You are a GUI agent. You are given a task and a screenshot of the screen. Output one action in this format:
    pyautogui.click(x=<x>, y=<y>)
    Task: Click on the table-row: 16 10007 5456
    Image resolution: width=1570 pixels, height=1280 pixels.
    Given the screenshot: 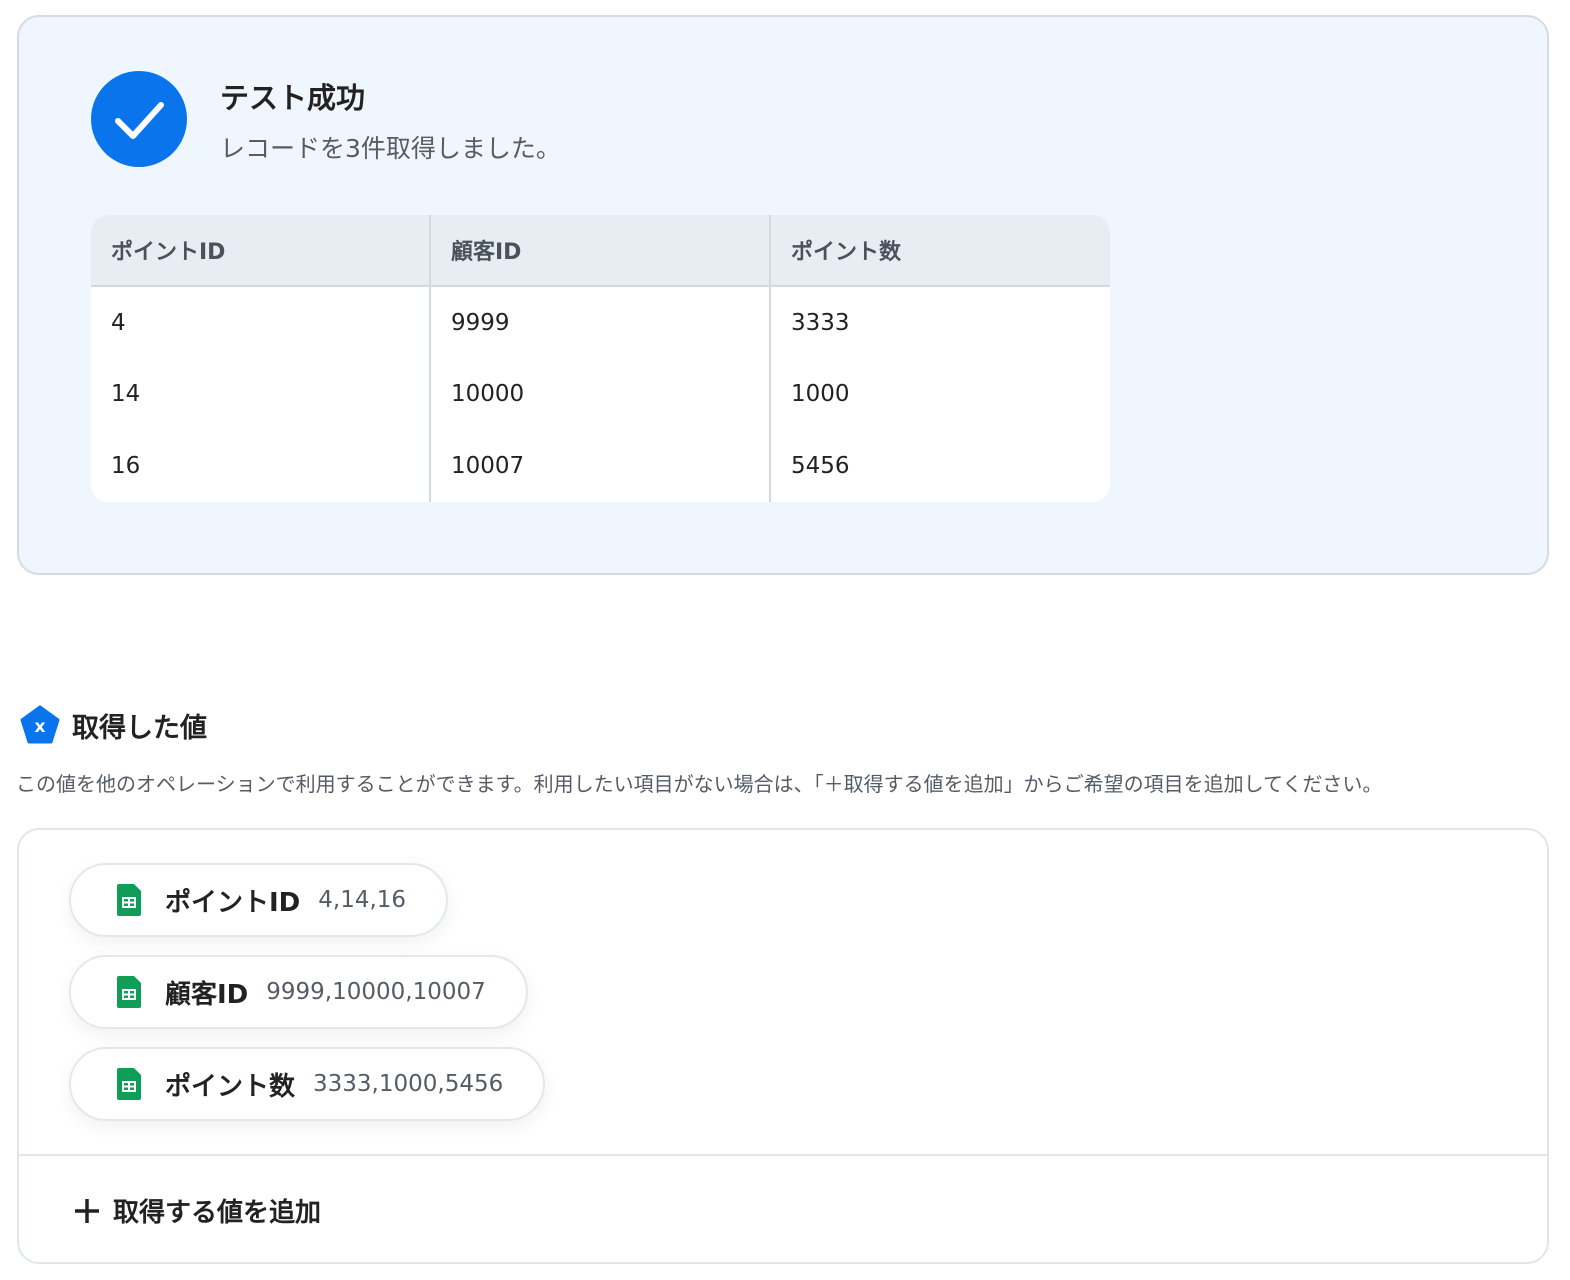 What is the action you would take?
    pyautogui.click(x=600, y=466)
    